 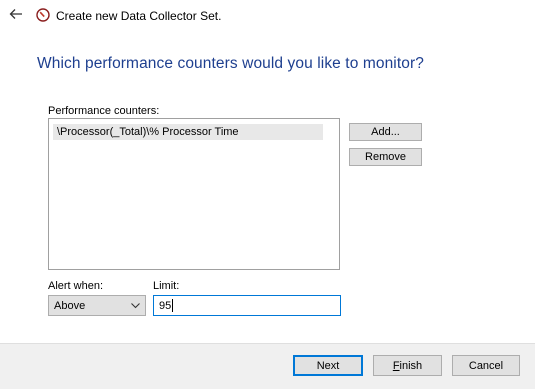 What do you see at coordinates (411, 365) in the screenshot?
I see `finish-label-rest: inish` at bounding box center [411, 365].